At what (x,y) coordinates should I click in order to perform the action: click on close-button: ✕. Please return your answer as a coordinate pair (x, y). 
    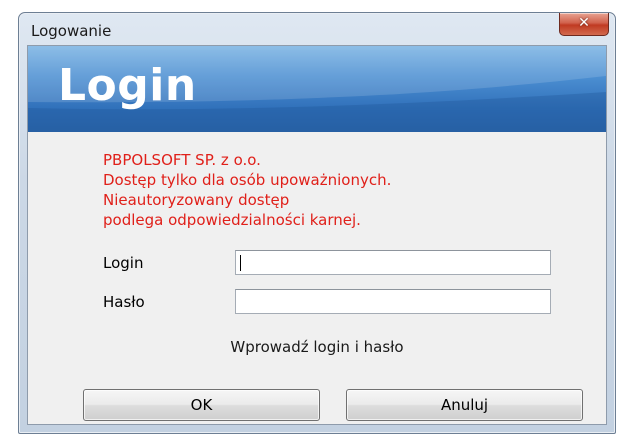
    Looking at the image, I should click on (584, 24).